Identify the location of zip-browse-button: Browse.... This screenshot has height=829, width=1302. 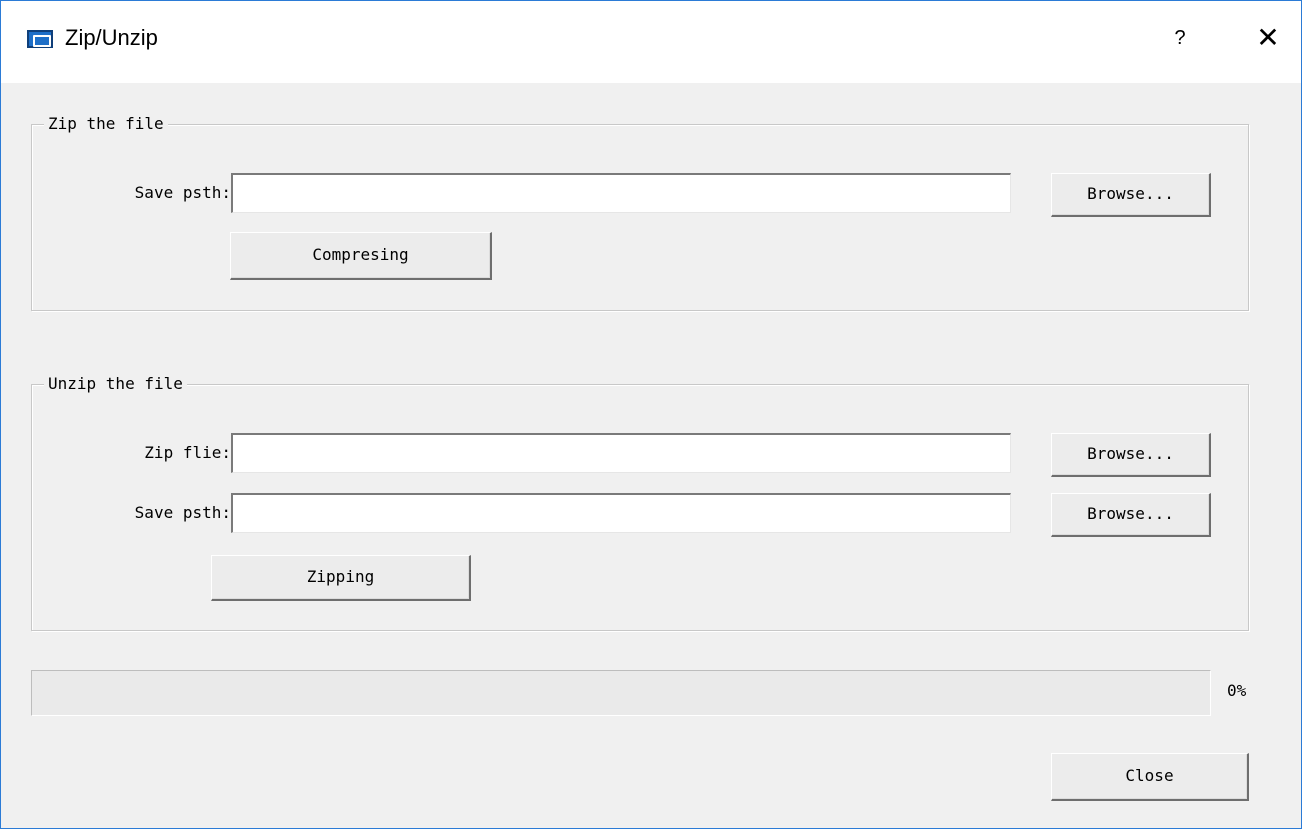
(1131, 195).